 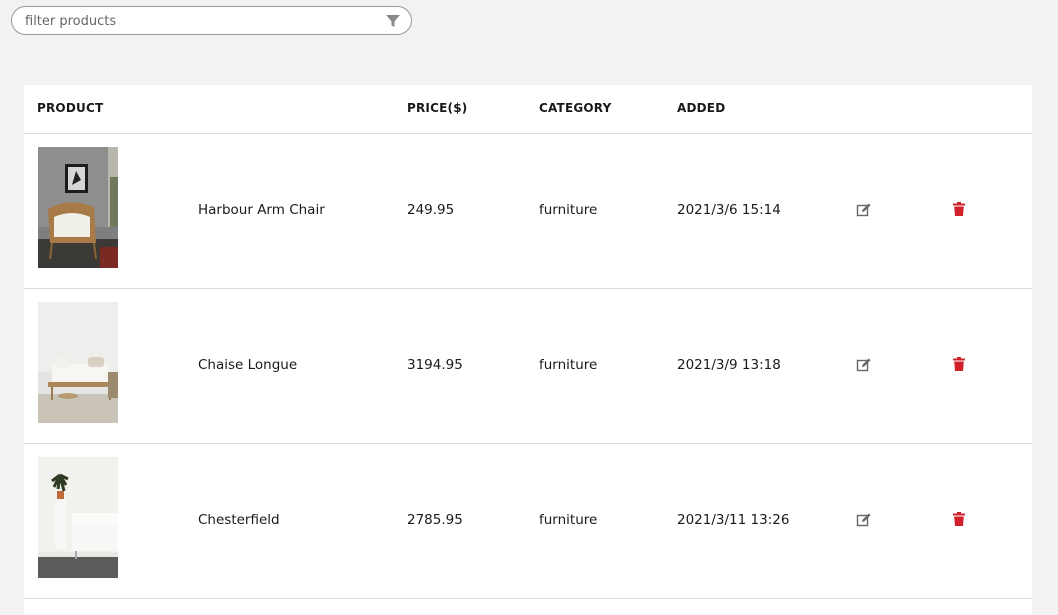 I want to click on filter-bar, so click(x=211, y=20).